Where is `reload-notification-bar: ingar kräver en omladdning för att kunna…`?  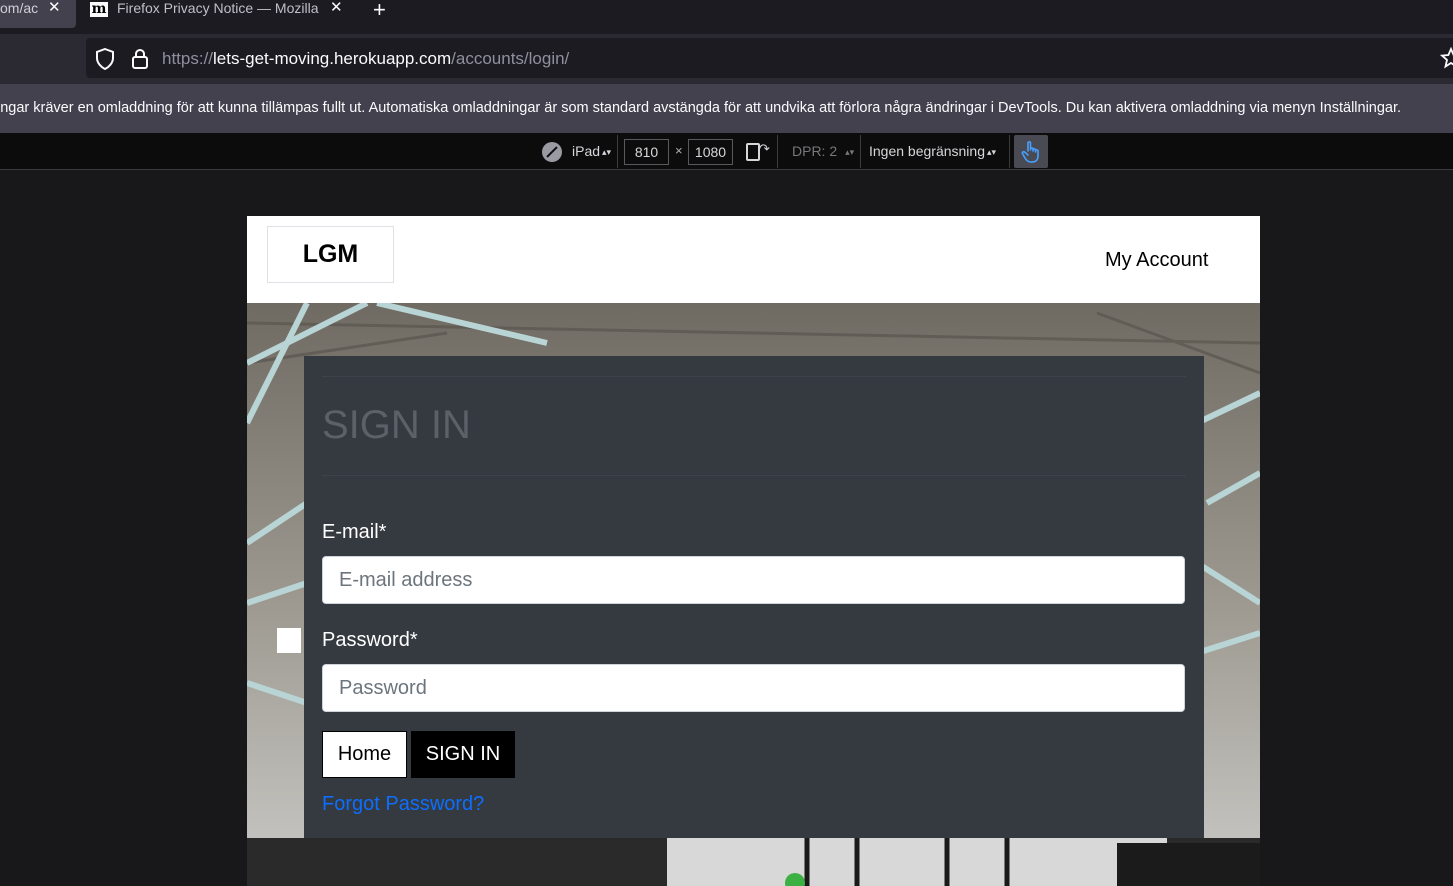
reload-notification-bar: ingar kräver en omladdning för att kunna… is located at coordinates (726, 108).